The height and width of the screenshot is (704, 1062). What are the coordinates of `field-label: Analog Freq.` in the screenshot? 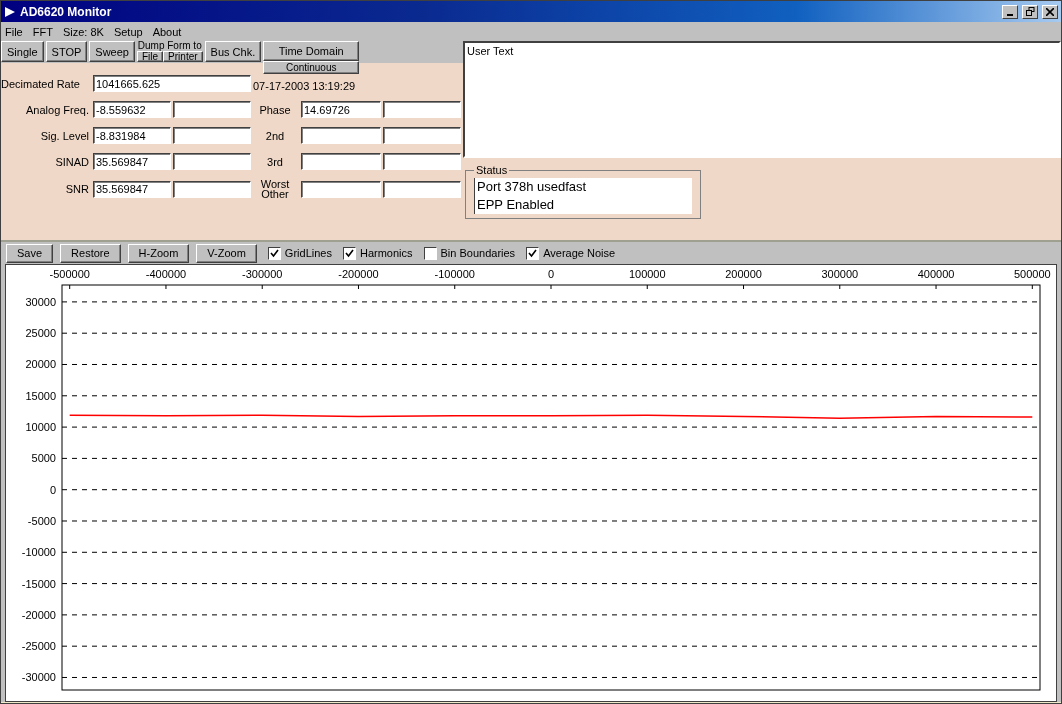 It's located at (57, 109).